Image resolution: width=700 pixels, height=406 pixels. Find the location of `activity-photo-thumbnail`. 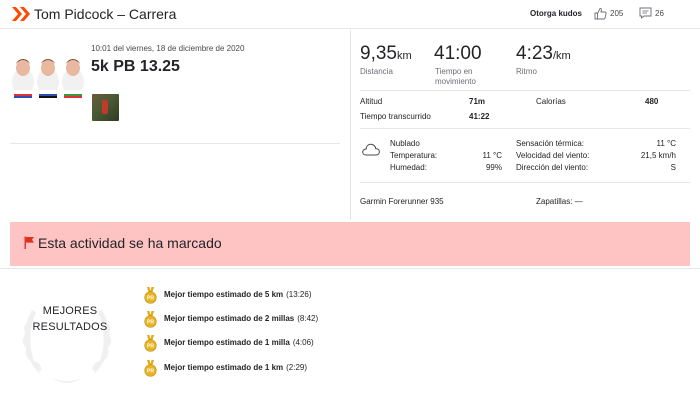

activity-photo-thumbnail is located at coordinates (105, 107).